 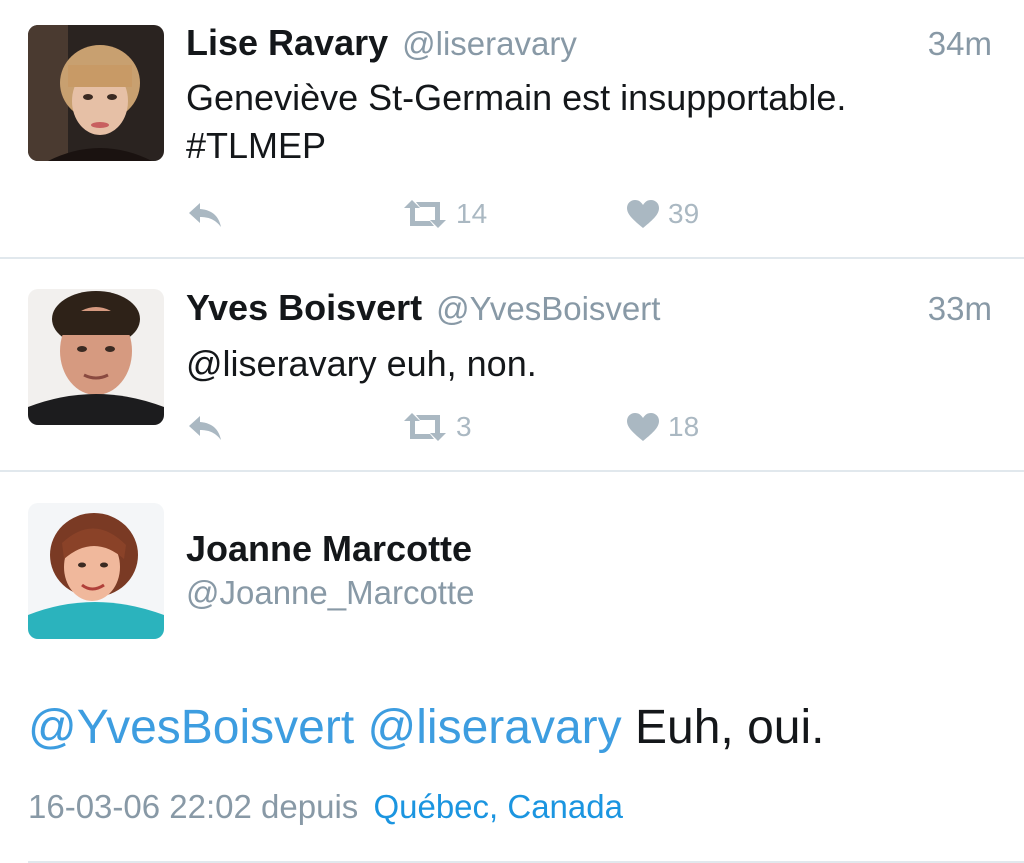 I want to click on user-handle: @Joanne_Marcotte, so click(x=330, y=593).